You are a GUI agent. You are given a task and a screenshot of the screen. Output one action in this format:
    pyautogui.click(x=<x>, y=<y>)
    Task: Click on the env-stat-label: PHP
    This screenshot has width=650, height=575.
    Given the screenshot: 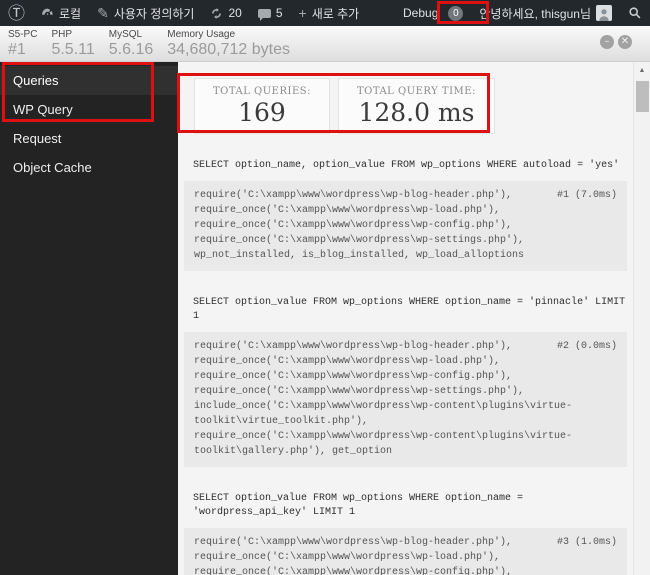 What is the action you would take?
    pyautogui.click(x=62, y=34)
    